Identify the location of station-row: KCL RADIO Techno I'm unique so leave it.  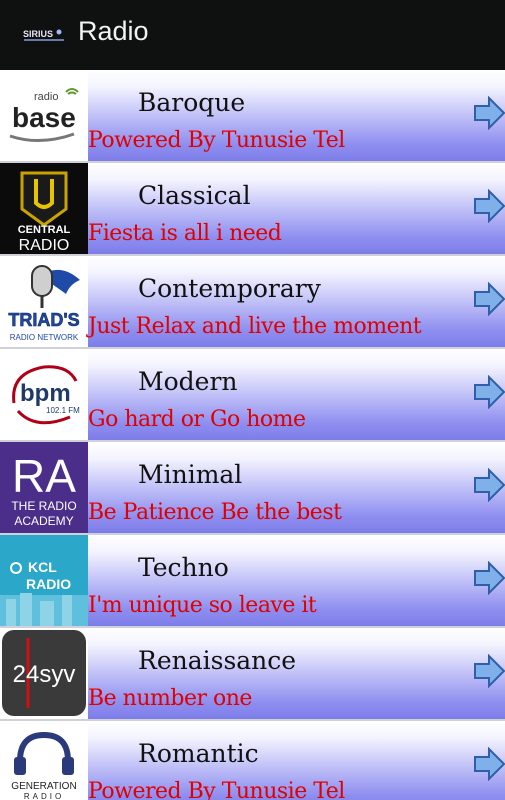
(252, 581).